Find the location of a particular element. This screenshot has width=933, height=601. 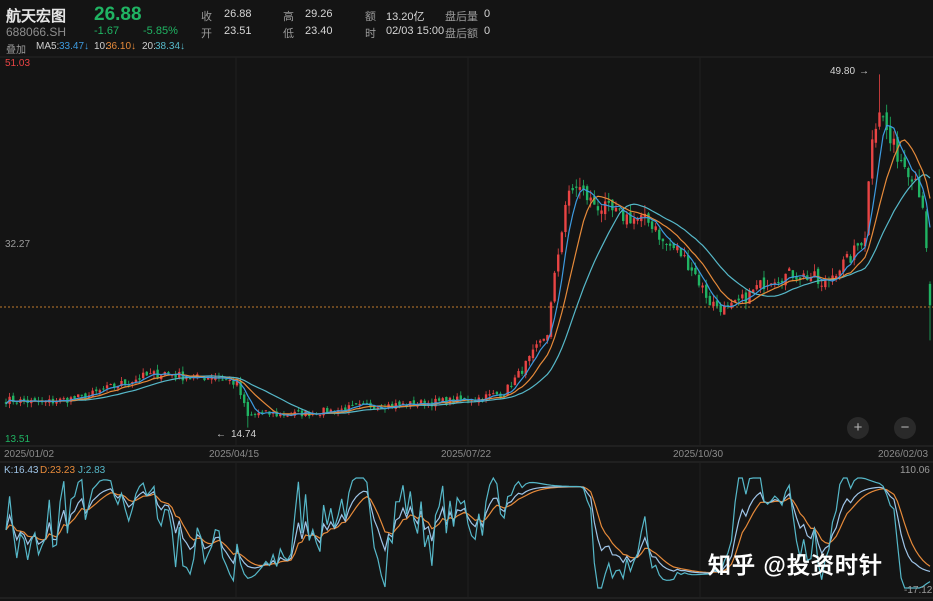

kdj-axis-bottom: -17.12 is located at coordinates (918, 590).